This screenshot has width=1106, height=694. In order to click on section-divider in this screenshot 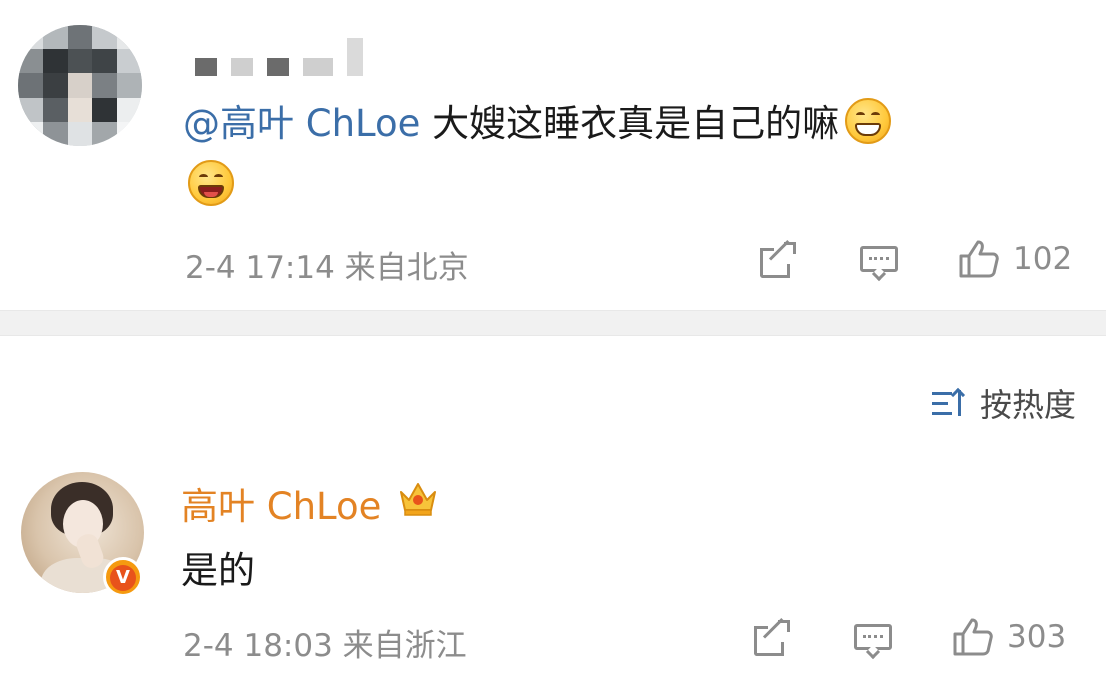, I will do `click(553, 323)`.